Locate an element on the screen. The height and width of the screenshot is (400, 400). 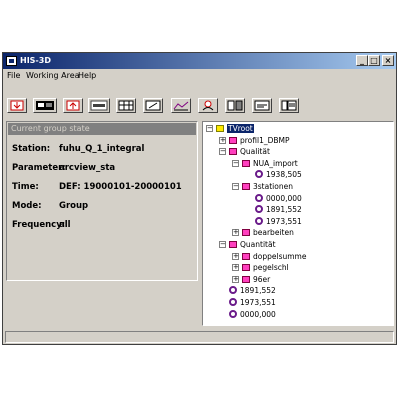
graph-button is located at coordinates (181, 105).